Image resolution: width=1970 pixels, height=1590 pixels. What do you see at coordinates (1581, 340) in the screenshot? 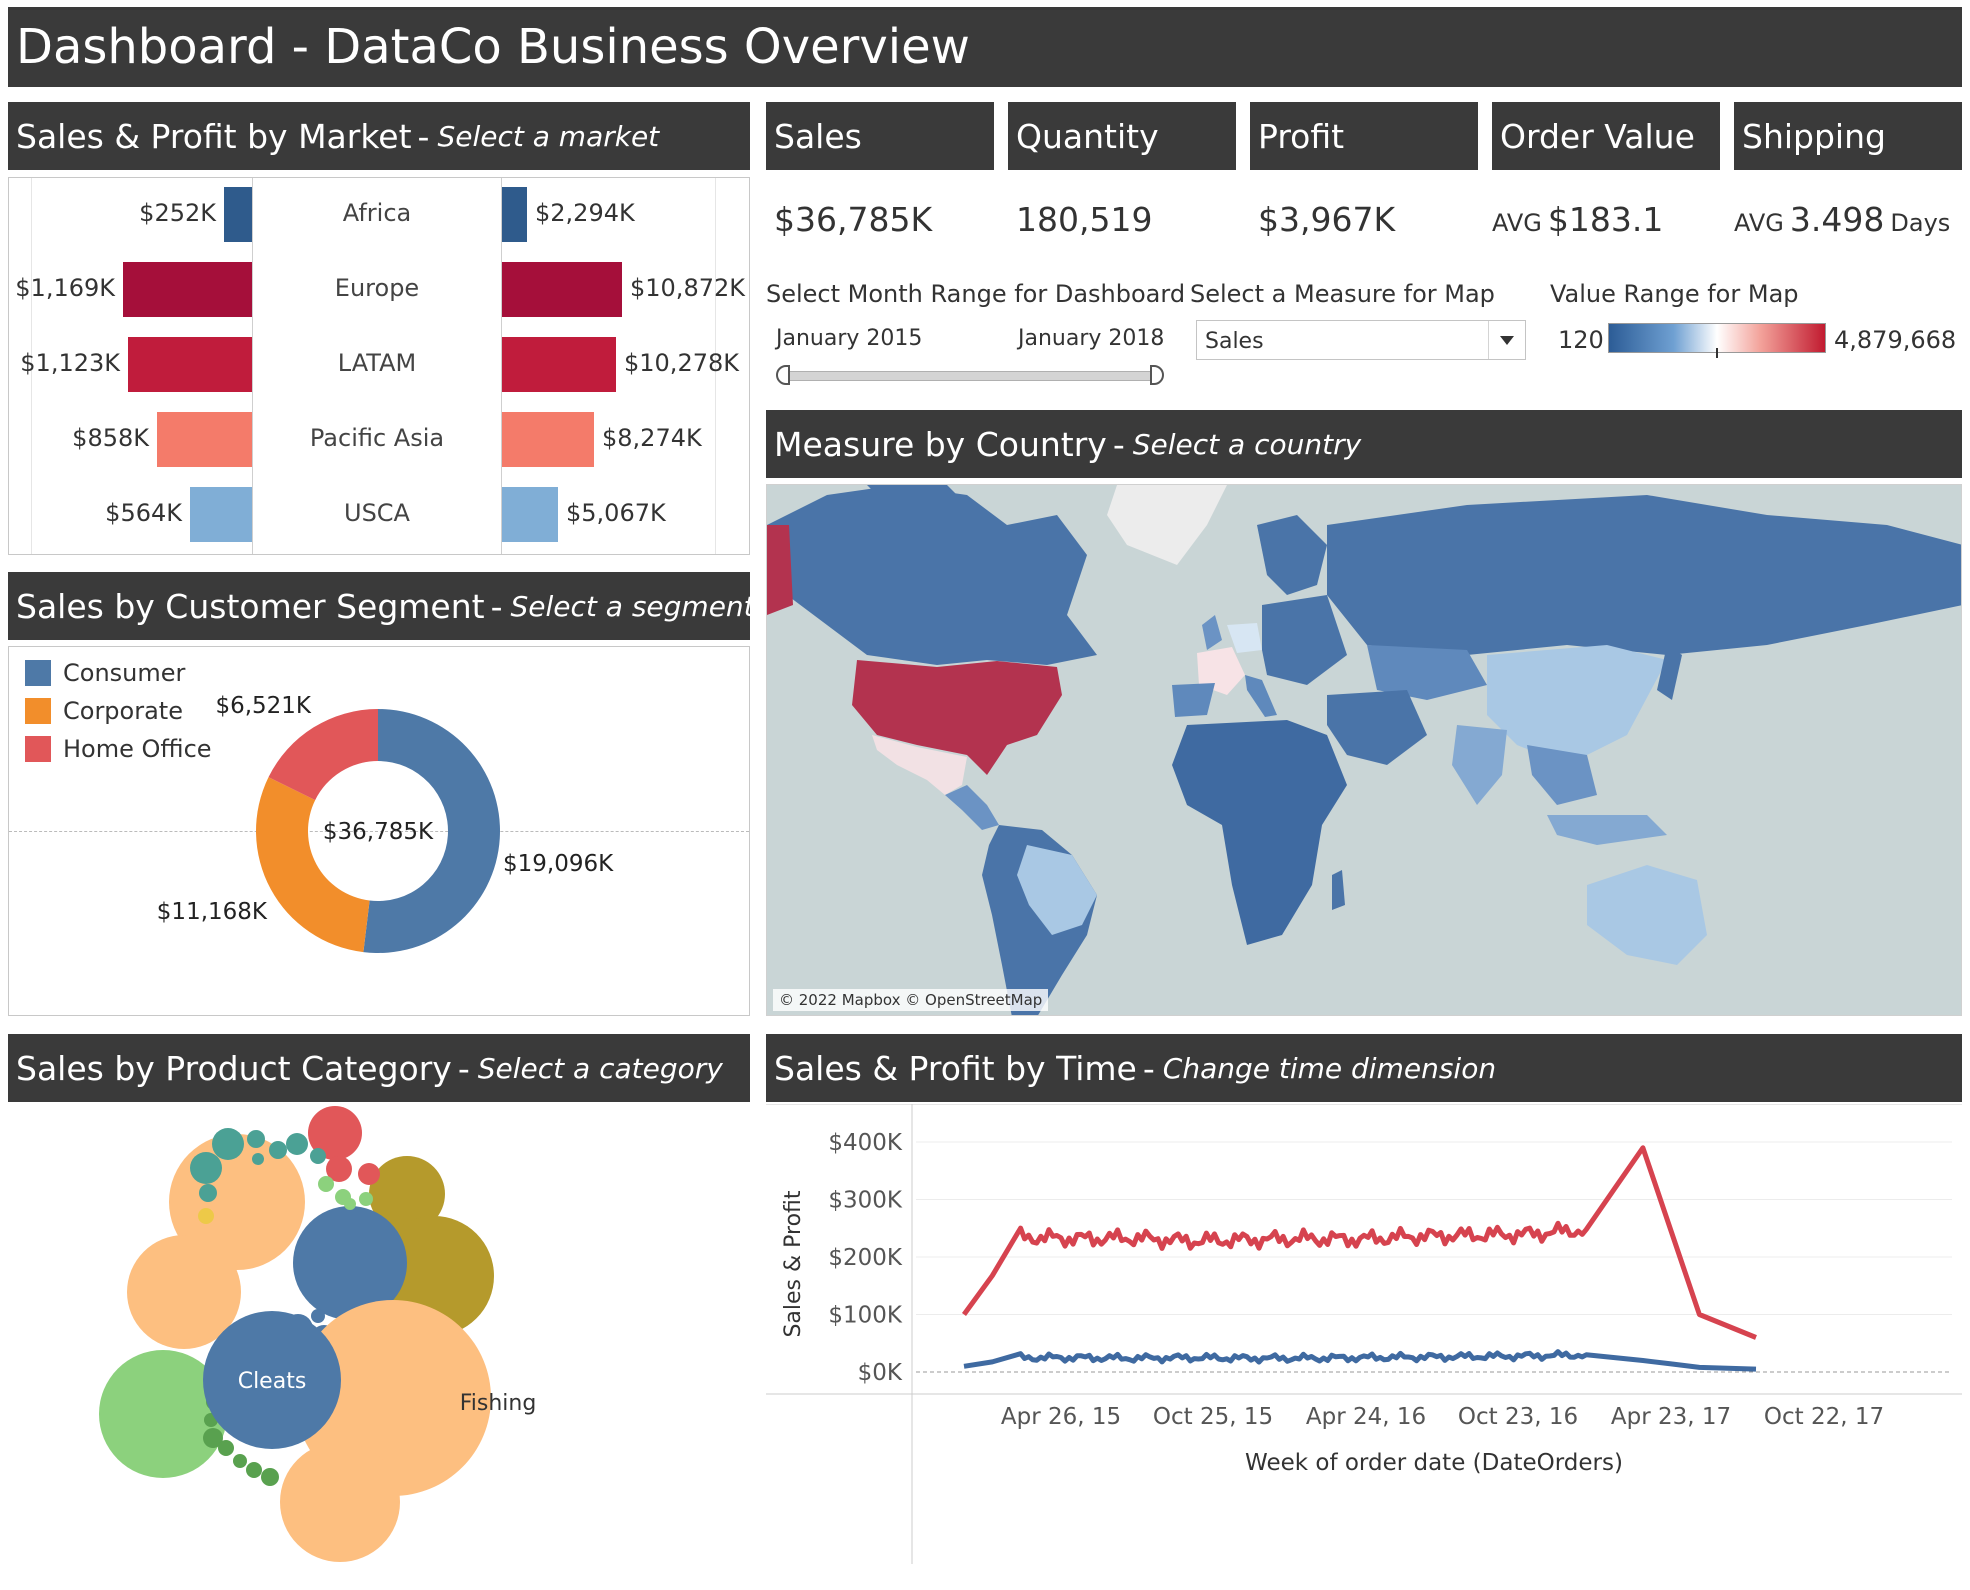
I see `value-range-min: 120` at bounding box center [1581, 340].